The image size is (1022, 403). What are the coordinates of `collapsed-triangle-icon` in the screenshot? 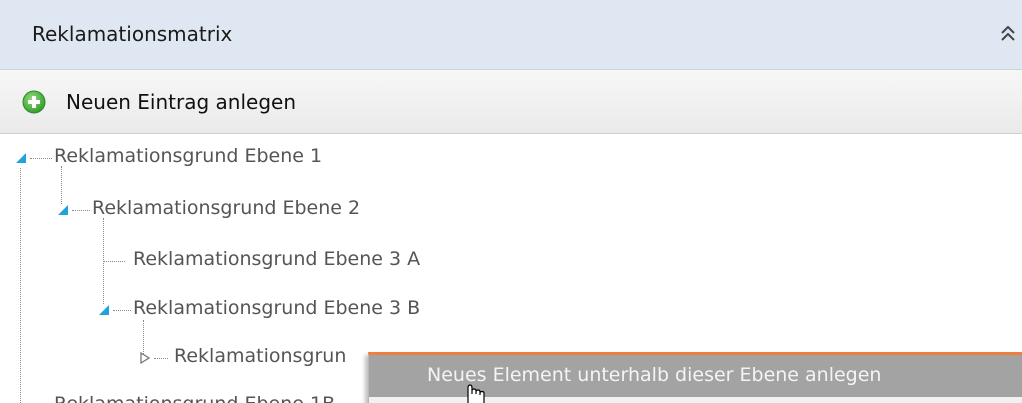 It's located at (145, 357).